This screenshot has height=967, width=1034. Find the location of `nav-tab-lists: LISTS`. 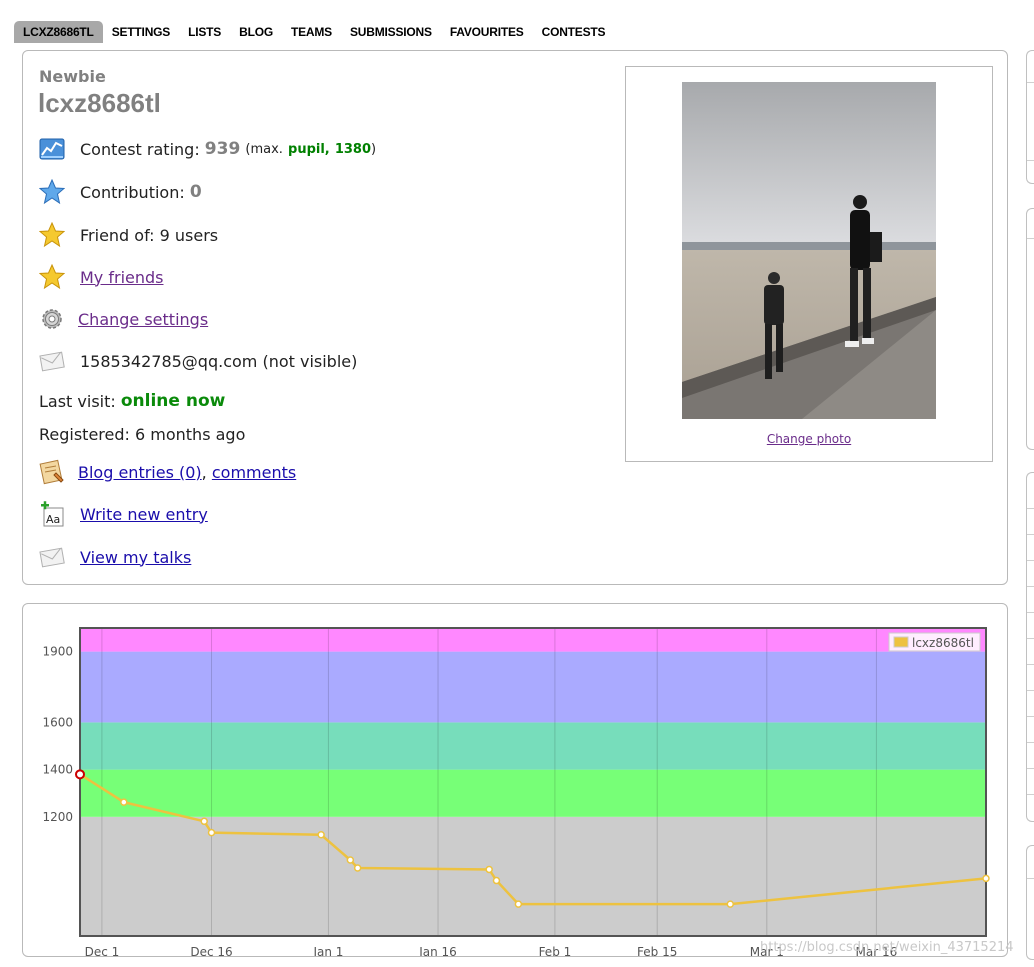

nav-tab-lists: LISTS is located at coordinates (204, 32).